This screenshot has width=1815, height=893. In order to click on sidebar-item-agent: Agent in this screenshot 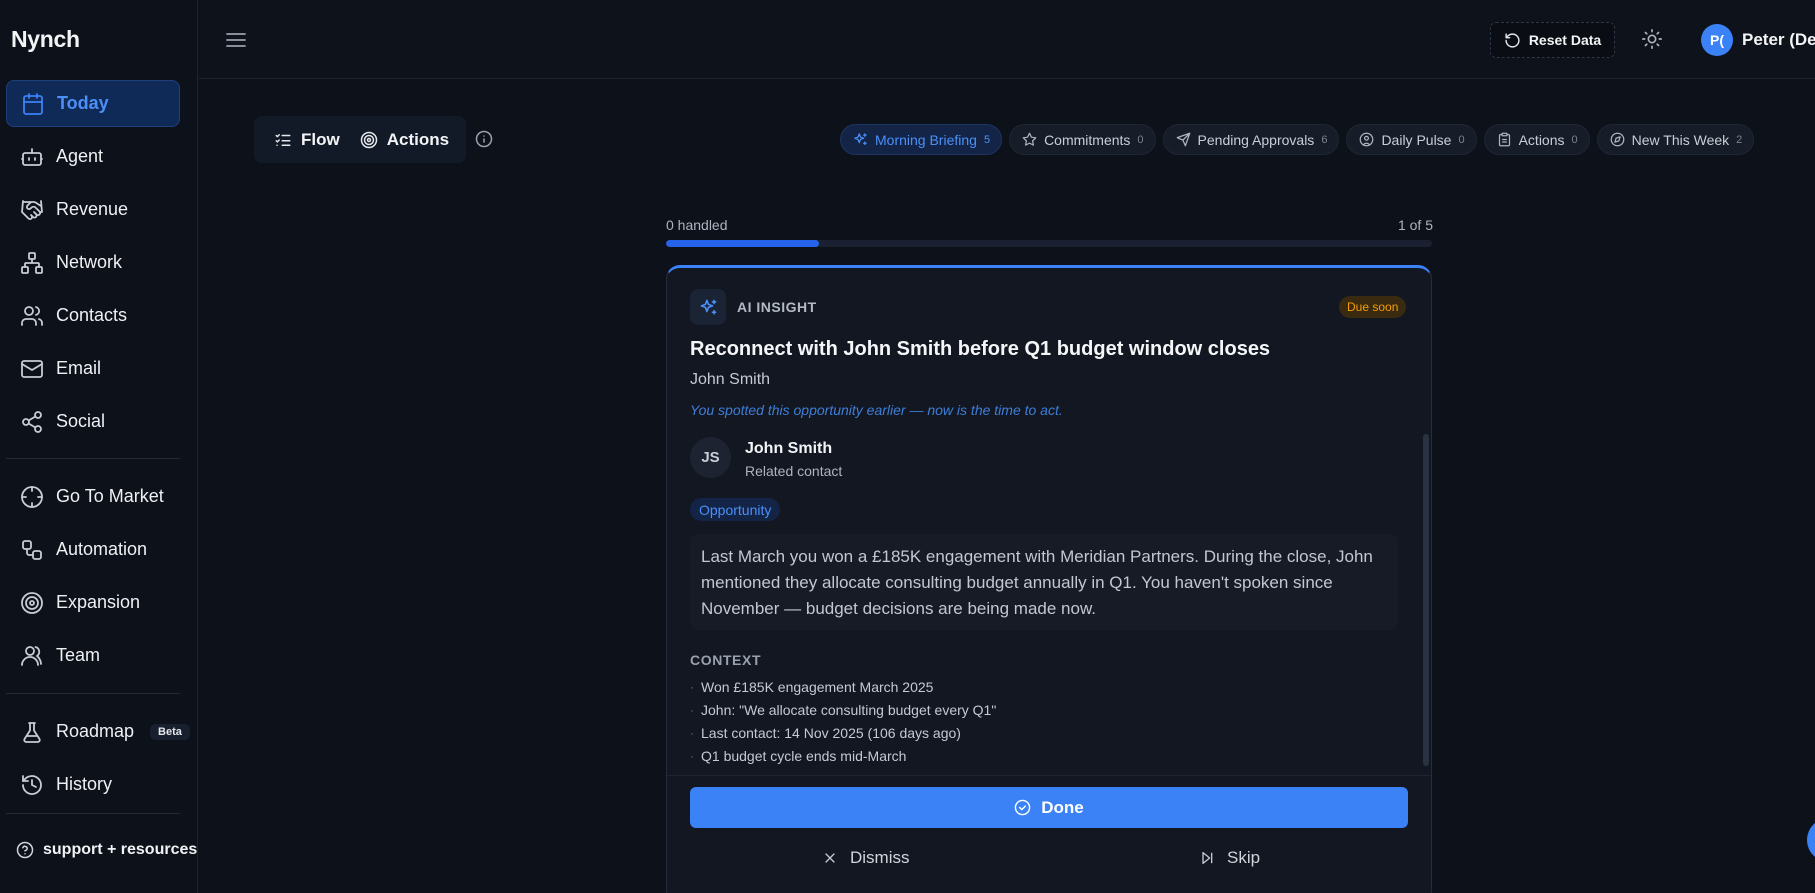, I will do `click(93, 156)`.